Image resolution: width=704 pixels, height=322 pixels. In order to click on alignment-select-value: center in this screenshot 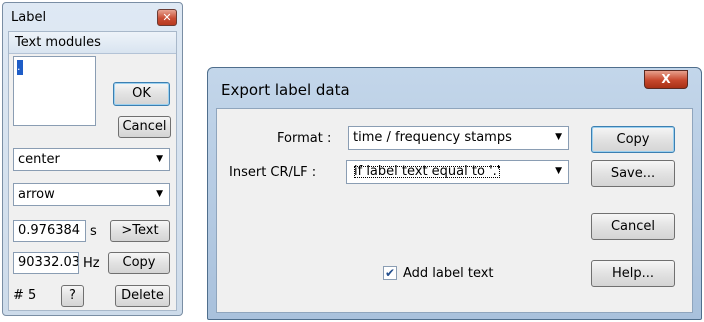, I will do `click(39, 159)`.